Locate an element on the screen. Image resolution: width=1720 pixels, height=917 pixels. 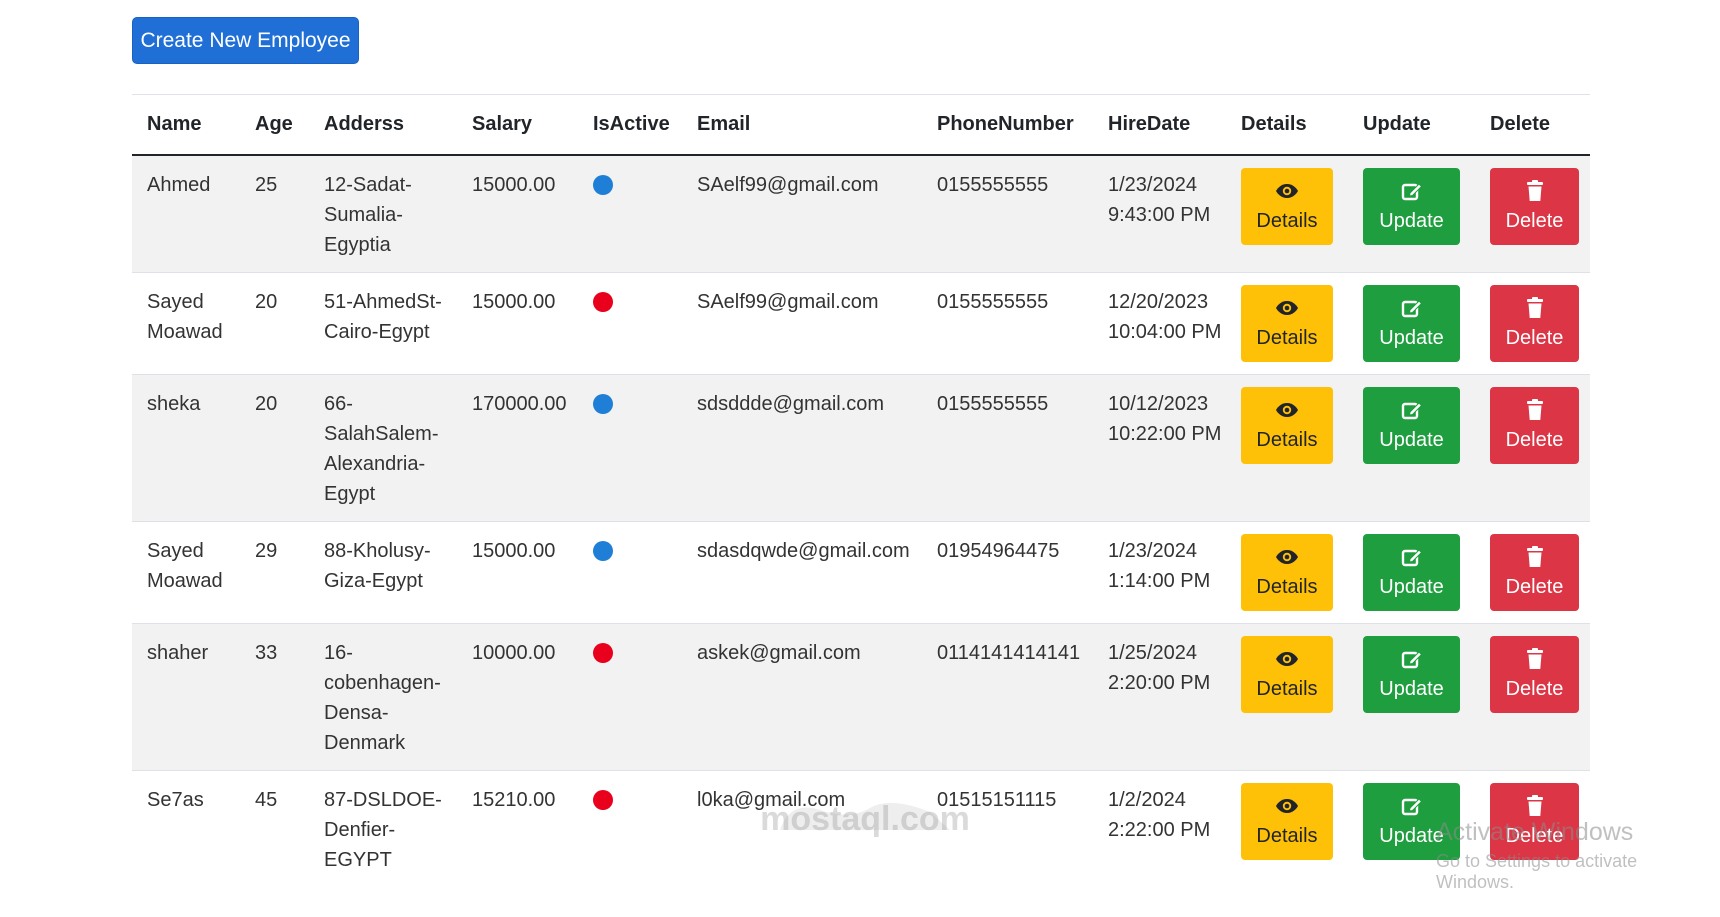
cell-address: 16-cobenhagen-Densa-Denmark is located at coordinates (383, 697).